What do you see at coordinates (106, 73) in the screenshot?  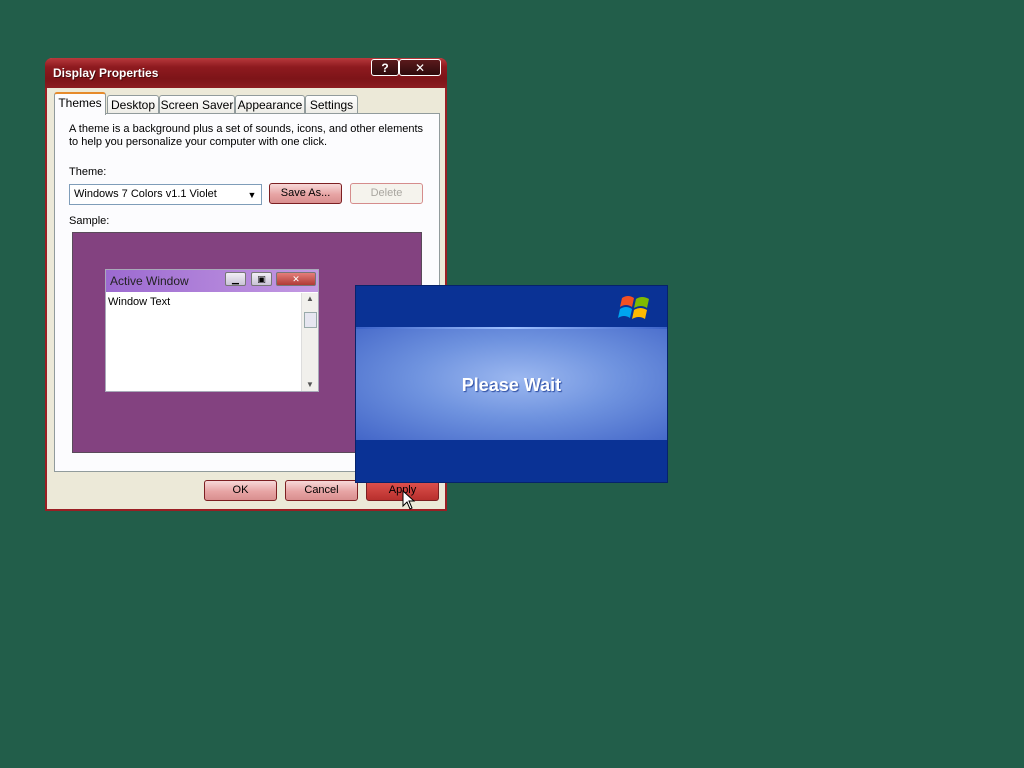 I see `window-title: Display Properties` at bounding box center [106, 73].